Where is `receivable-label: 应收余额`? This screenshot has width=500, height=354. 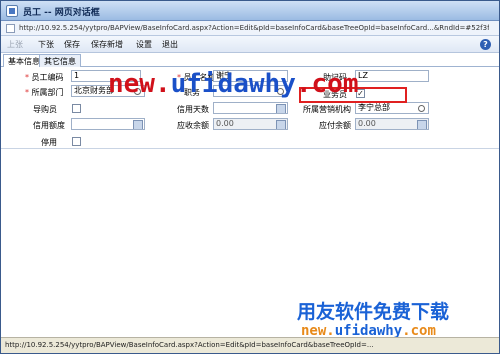 receivable-label: 应收余额 is located at coordinates (193, 125).